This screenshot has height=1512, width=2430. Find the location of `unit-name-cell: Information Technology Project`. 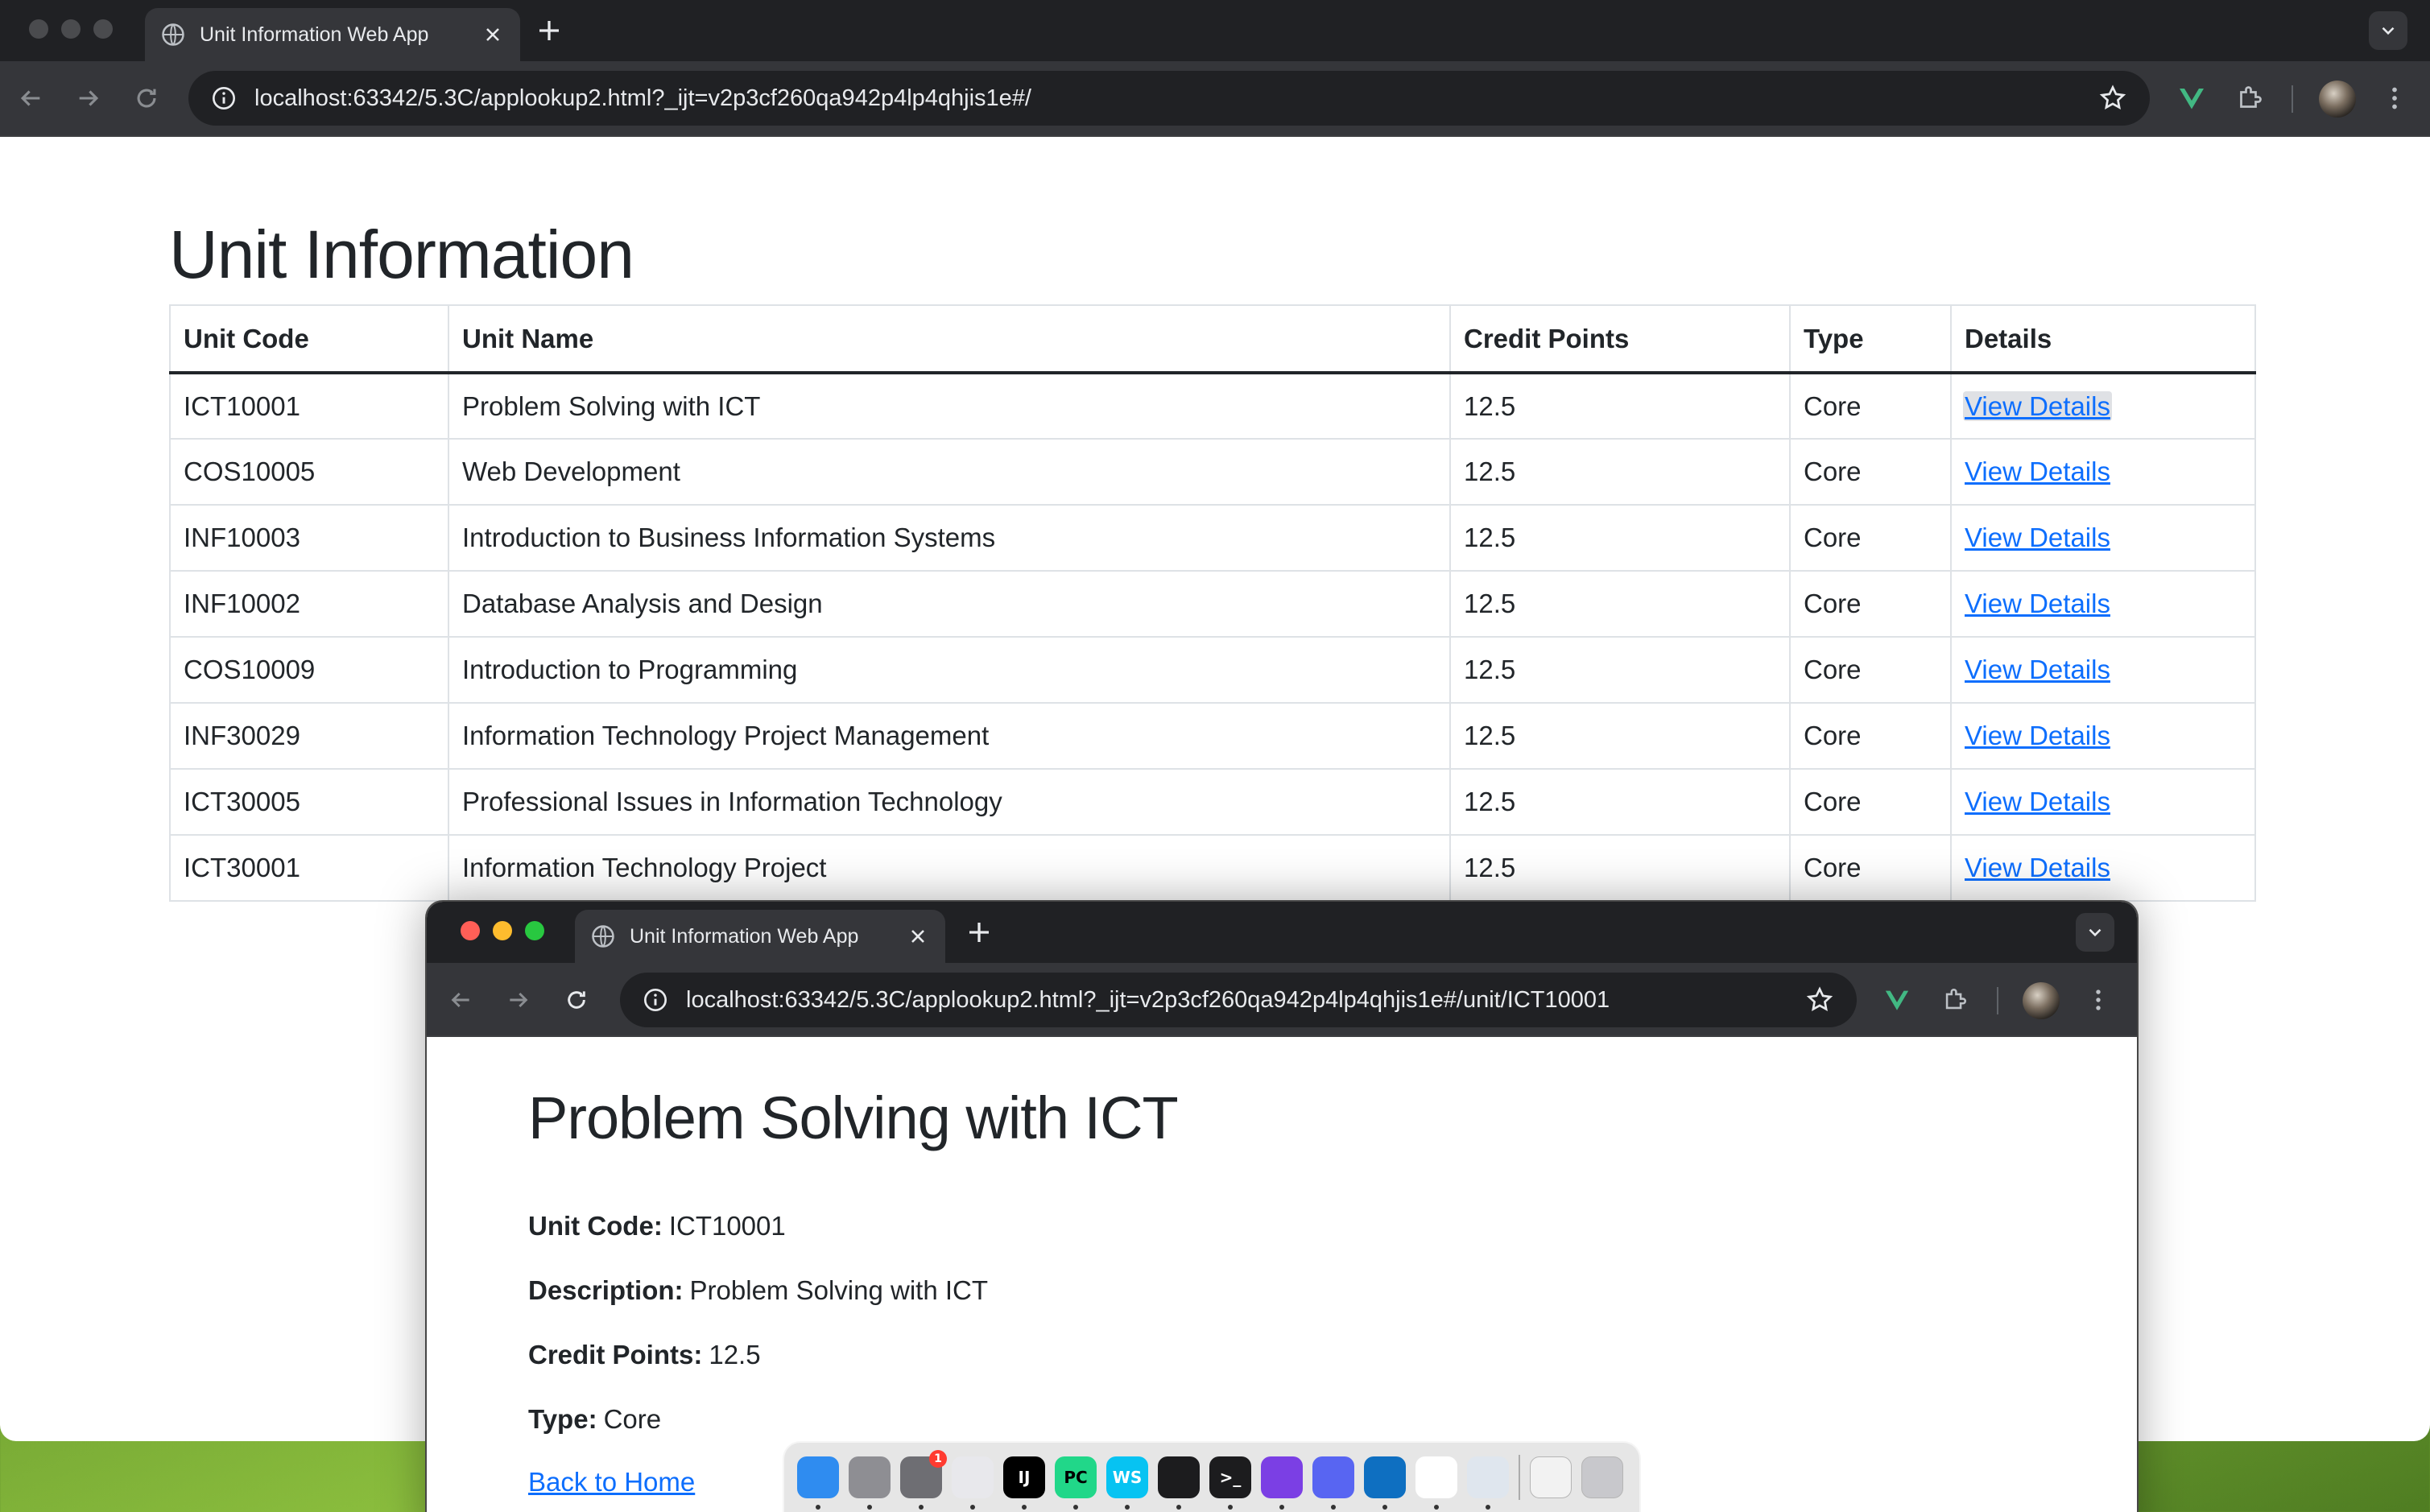

unit-name-cell: Information Technology Project is located at coordinates (950, 868).